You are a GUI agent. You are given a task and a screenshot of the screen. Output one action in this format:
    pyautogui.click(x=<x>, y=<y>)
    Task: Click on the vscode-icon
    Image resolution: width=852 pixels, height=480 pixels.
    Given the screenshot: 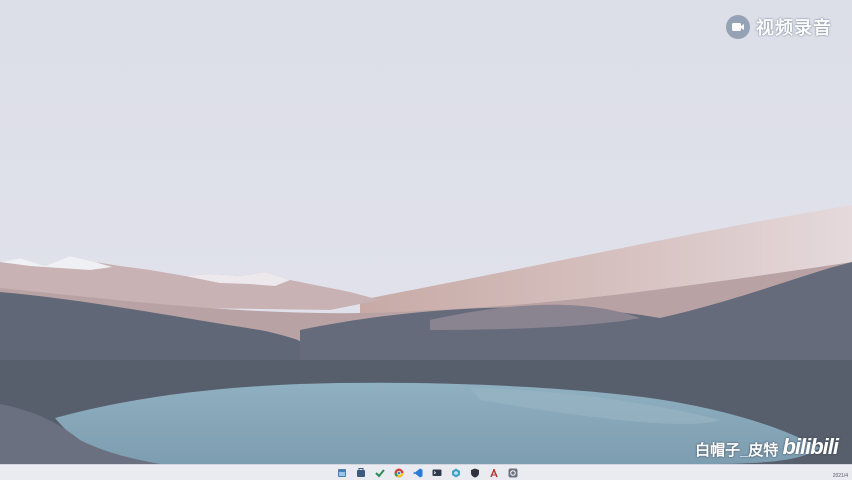 What is the action you would take?
    pyautogui.click(x=418, y=473)
    